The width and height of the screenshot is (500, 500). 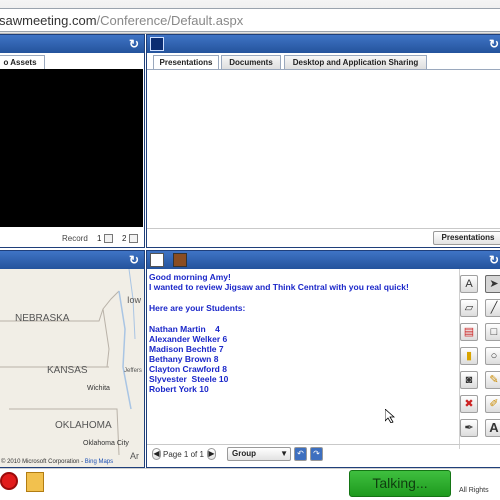 What do you see at coordinates (469, 428) in the screenshot?
I see `fill-color-icon: ✒` at bounding box center [469, 428].